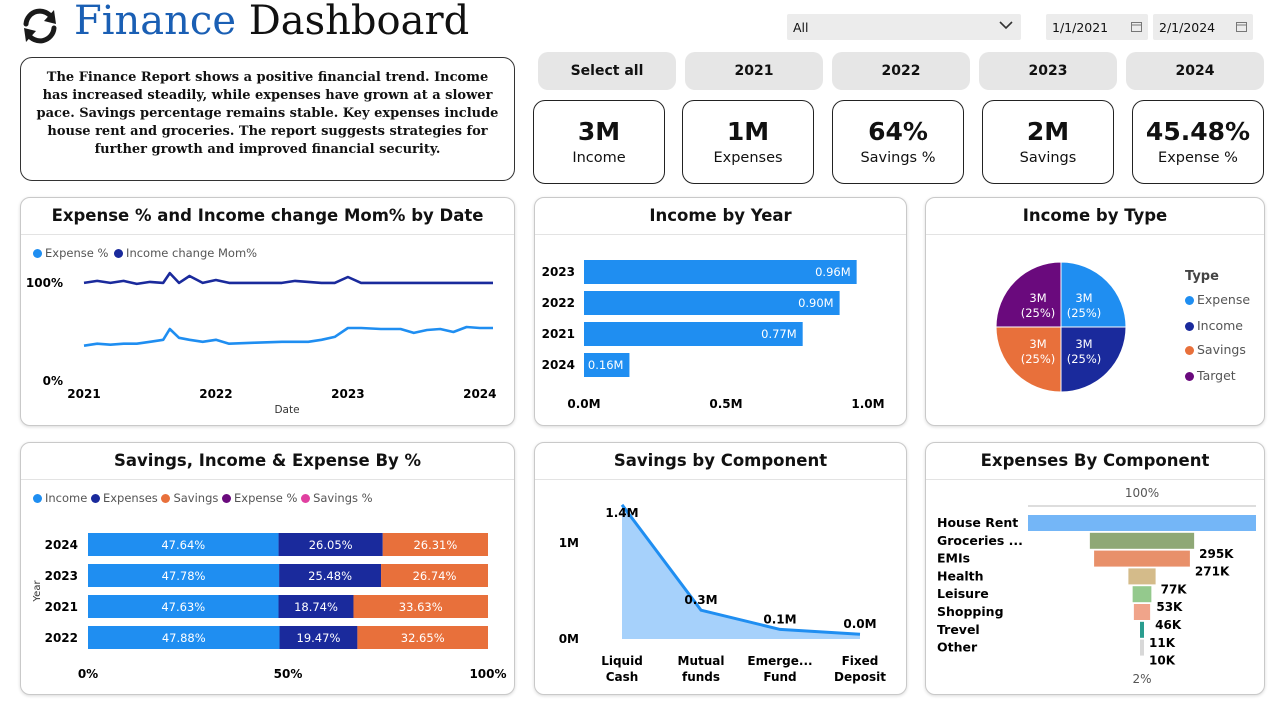  I want to click on page-title-part1: Finance, so click(155, 22).